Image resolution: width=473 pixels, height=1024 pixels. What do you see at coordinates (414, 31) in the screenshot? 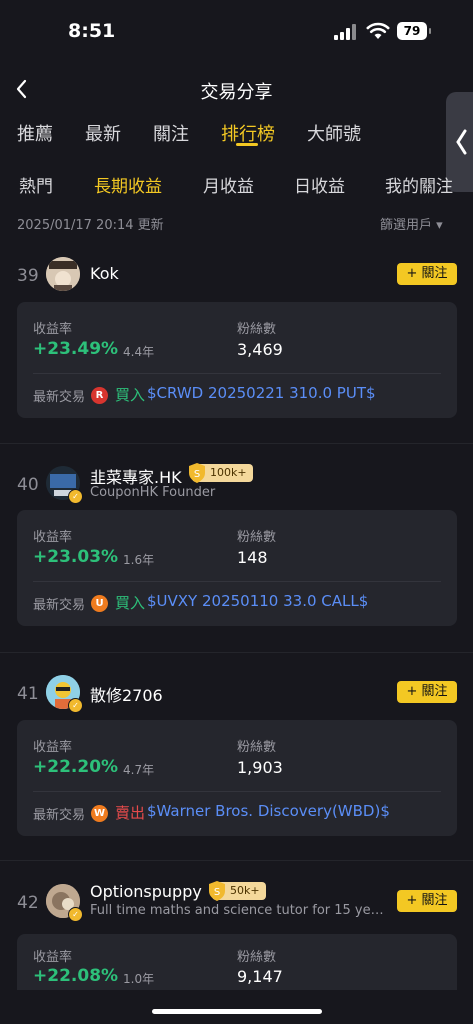
I see `battery-indicator: 79` at bounding box center [414, 31].